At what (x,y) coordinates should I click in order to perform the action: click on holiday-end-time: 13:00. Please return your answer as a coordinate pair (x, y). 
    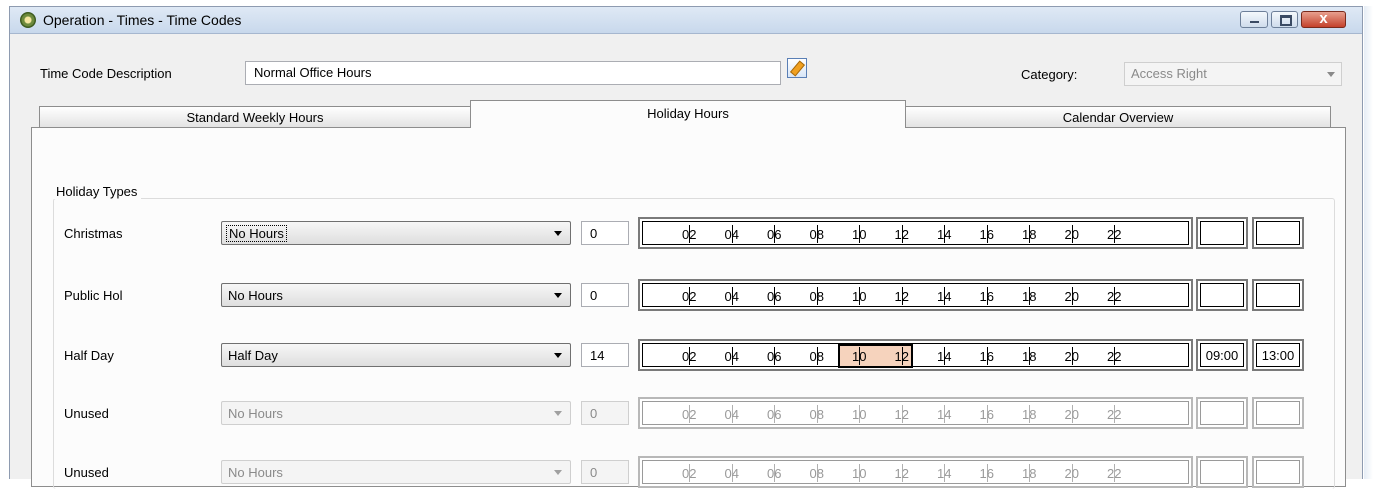
    Looking at the image, I should click on (1278, 355).